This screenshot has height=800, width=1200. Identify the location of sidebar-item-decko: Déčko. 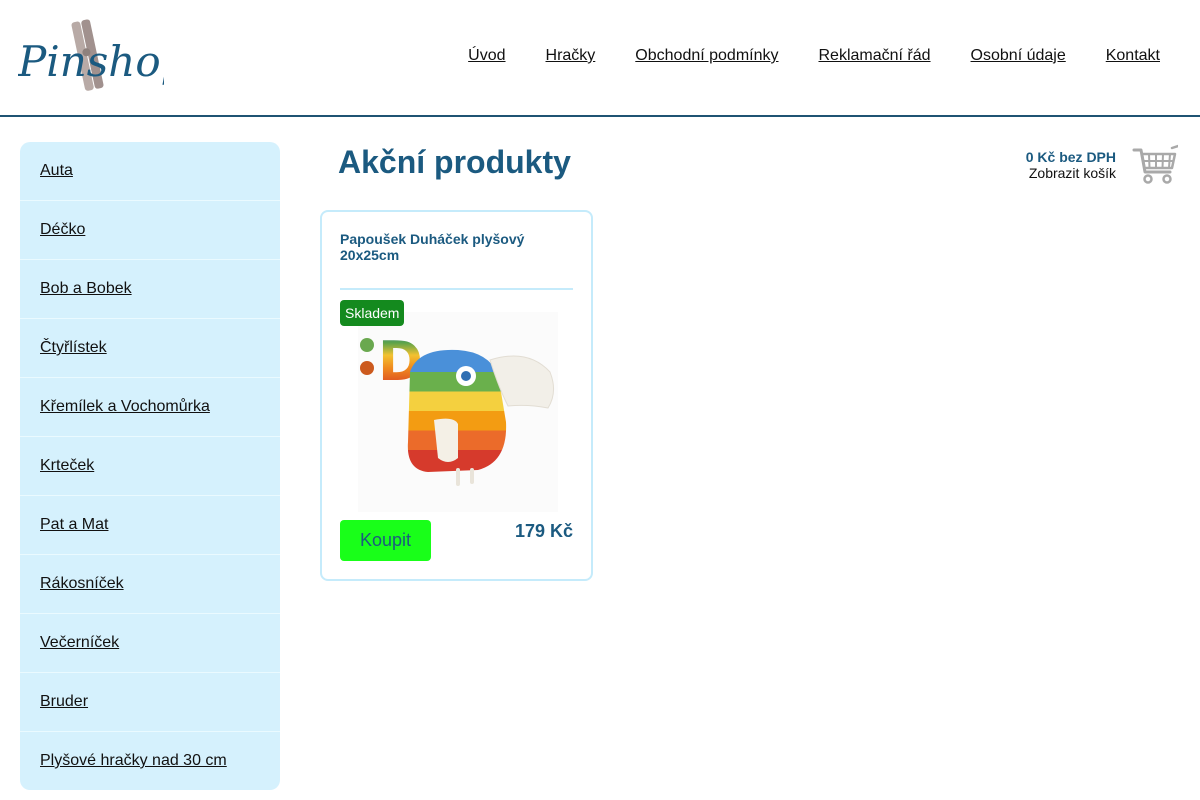
(150, 230).